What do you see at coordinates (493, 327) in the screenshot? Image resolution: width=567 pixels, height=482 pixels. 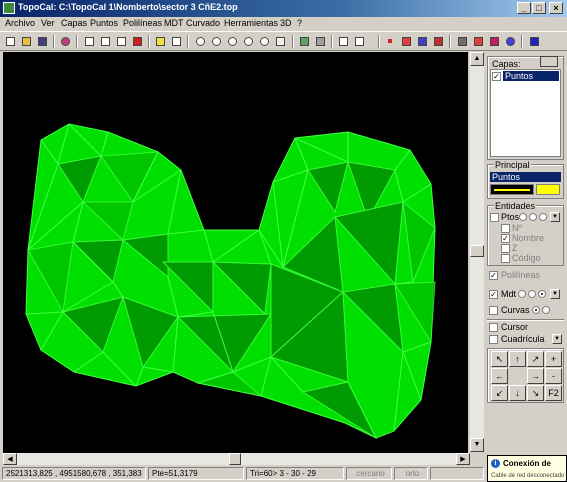 I see `cursor-checkbox` at bounding box center [493, 327].